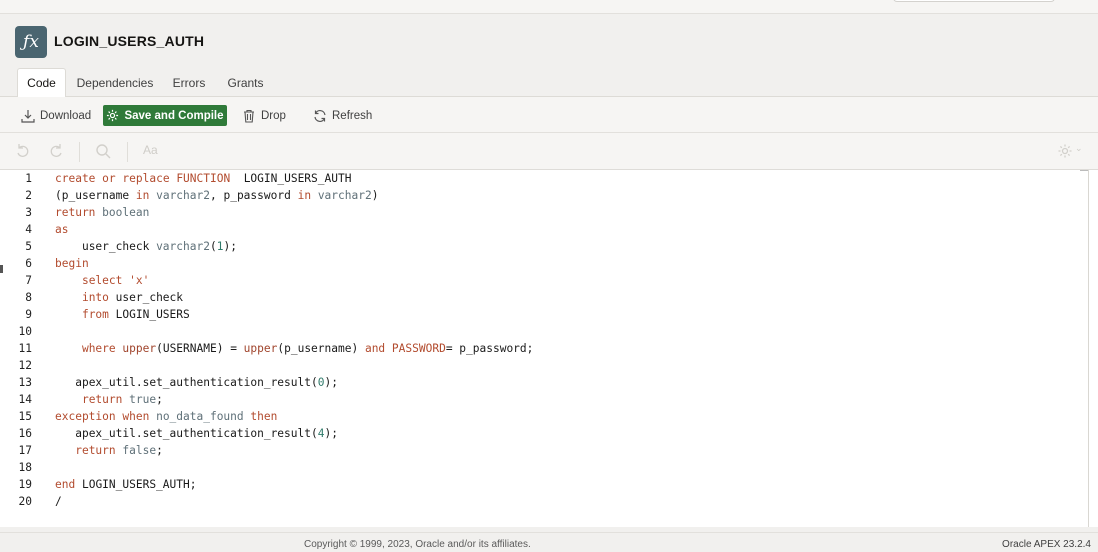  I want to click on code-text: return boolean, so click(102, 212).